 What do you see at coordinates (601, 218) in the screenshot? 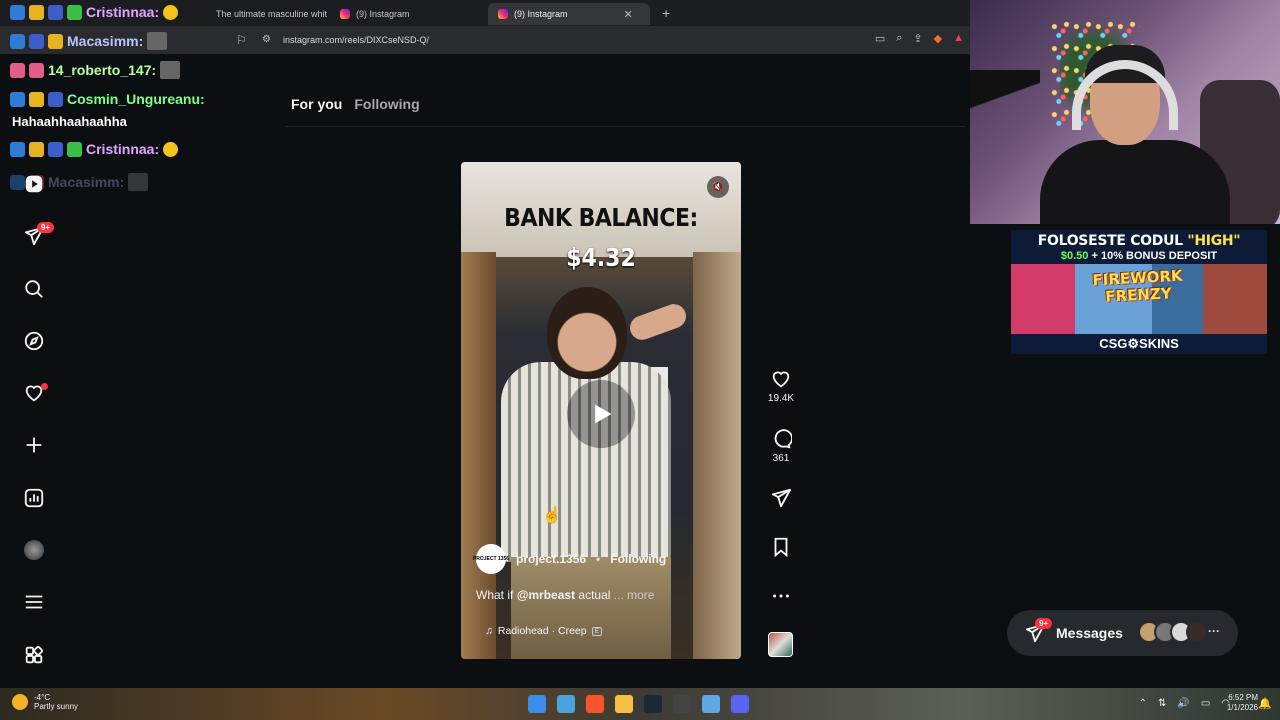
I see `reel-overlay-title: BANK BALANCE:` at bounding box center [601, 218].